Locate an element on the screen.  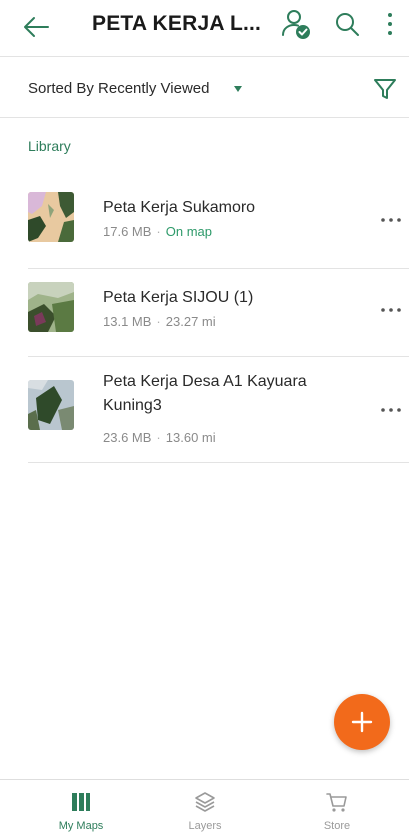
sort-row: Sorted By Recently Viewed is located at coordinates (204, 90).